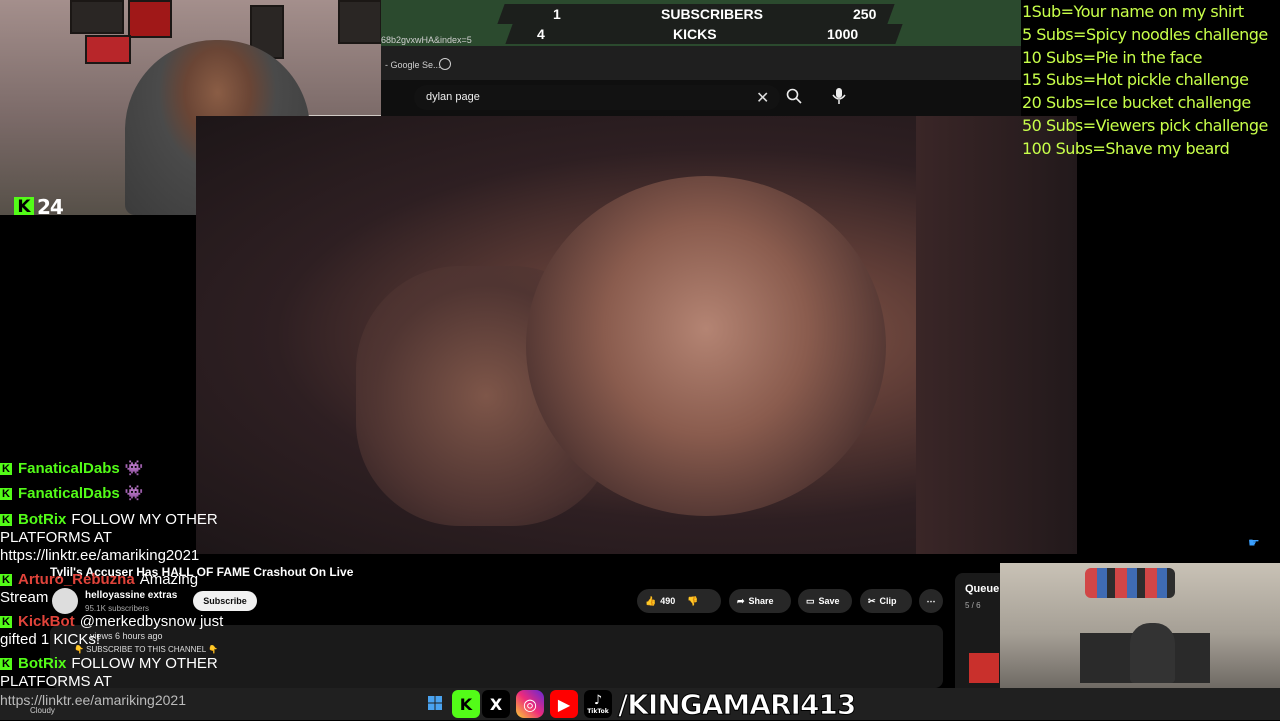 Image resolution: width=1280 pixels, height=721 pixels. What do you see at coordinates (56, 537) in the screenshot?
I see `chat-message-continuation: PLATFORMS AT` at bounding box center [56, 537].